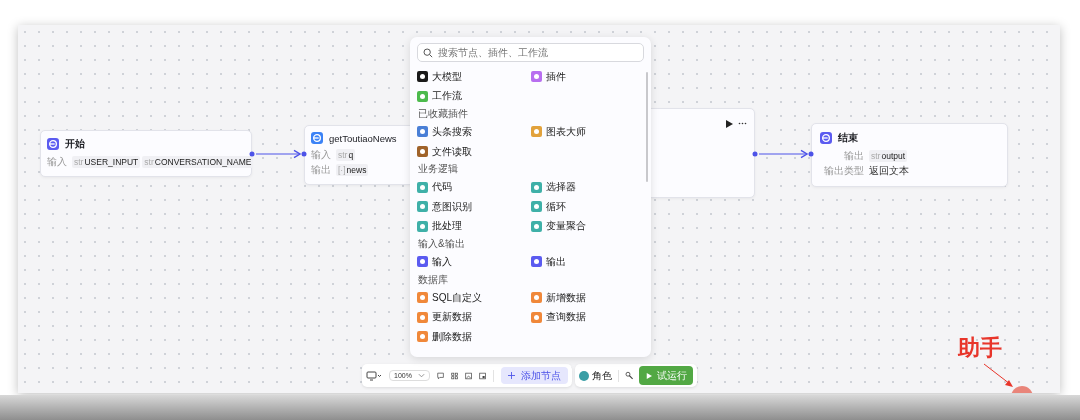  What do you see at coordinates (474, 317) in the screenshot?
I see `menu-item: 更新数据` at bounding box center [474, 317].